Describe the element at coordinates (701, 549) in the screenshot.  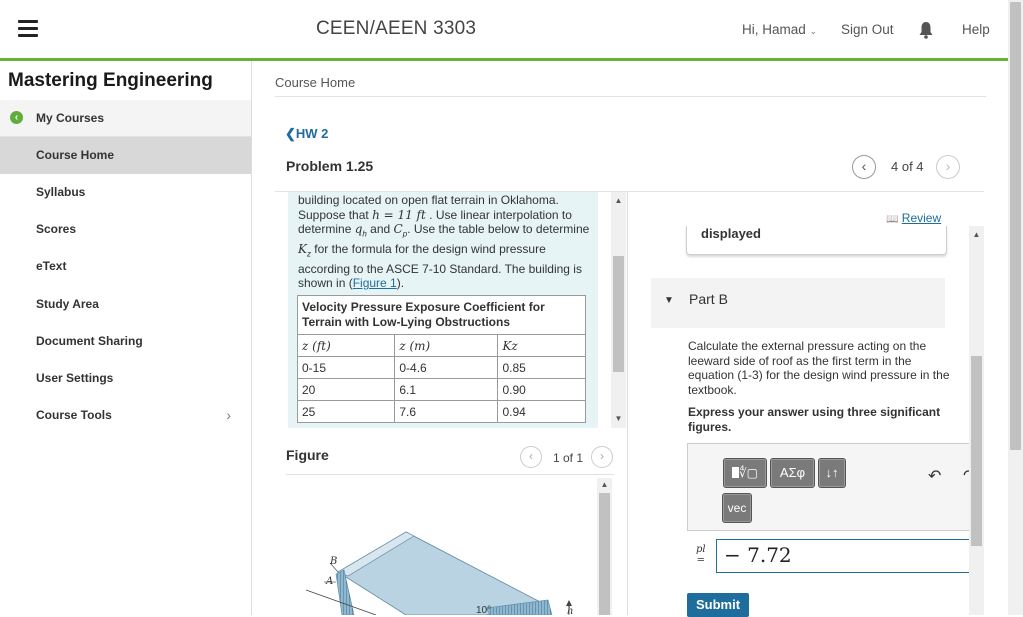
I see `variable-name: pl` at that location.